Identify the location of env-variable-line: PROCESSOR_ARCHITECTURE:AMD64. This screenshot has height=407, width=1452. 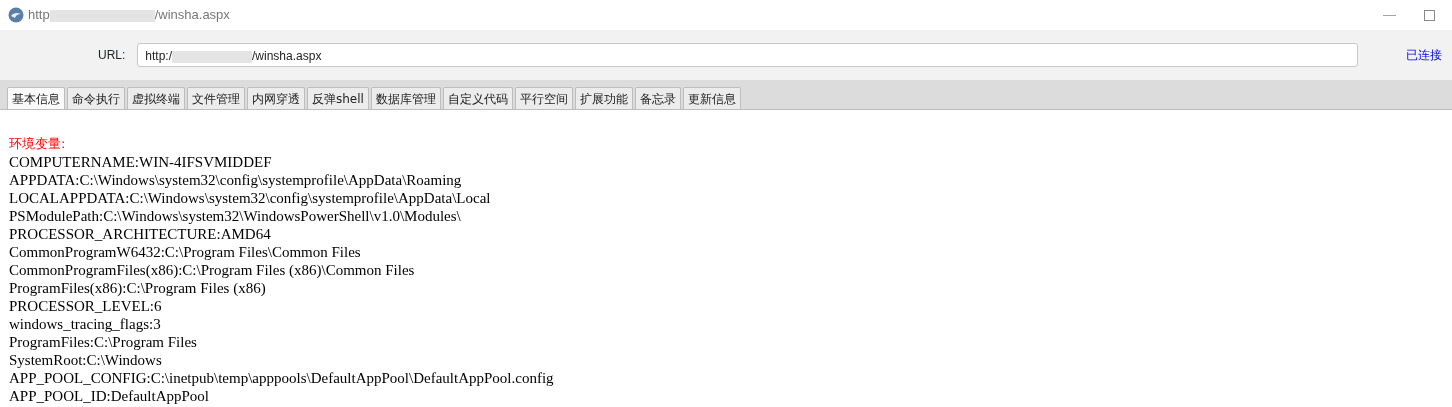
(140, 234).